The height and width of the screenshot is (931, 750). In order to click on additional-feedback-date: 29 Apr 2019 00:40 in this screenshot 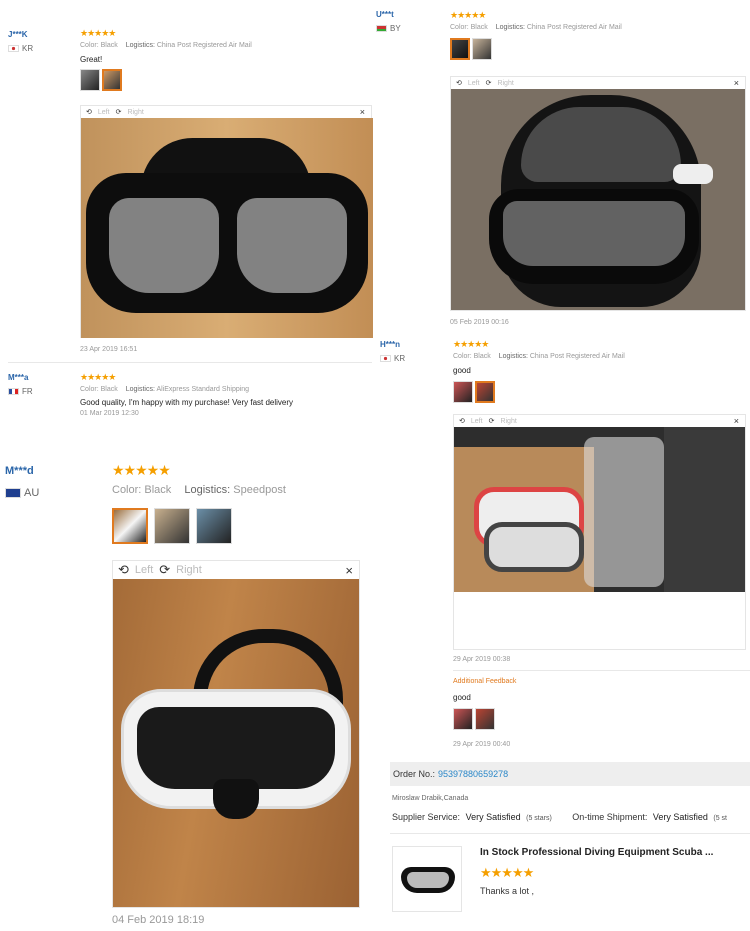, I will do `click(482, 744)`.